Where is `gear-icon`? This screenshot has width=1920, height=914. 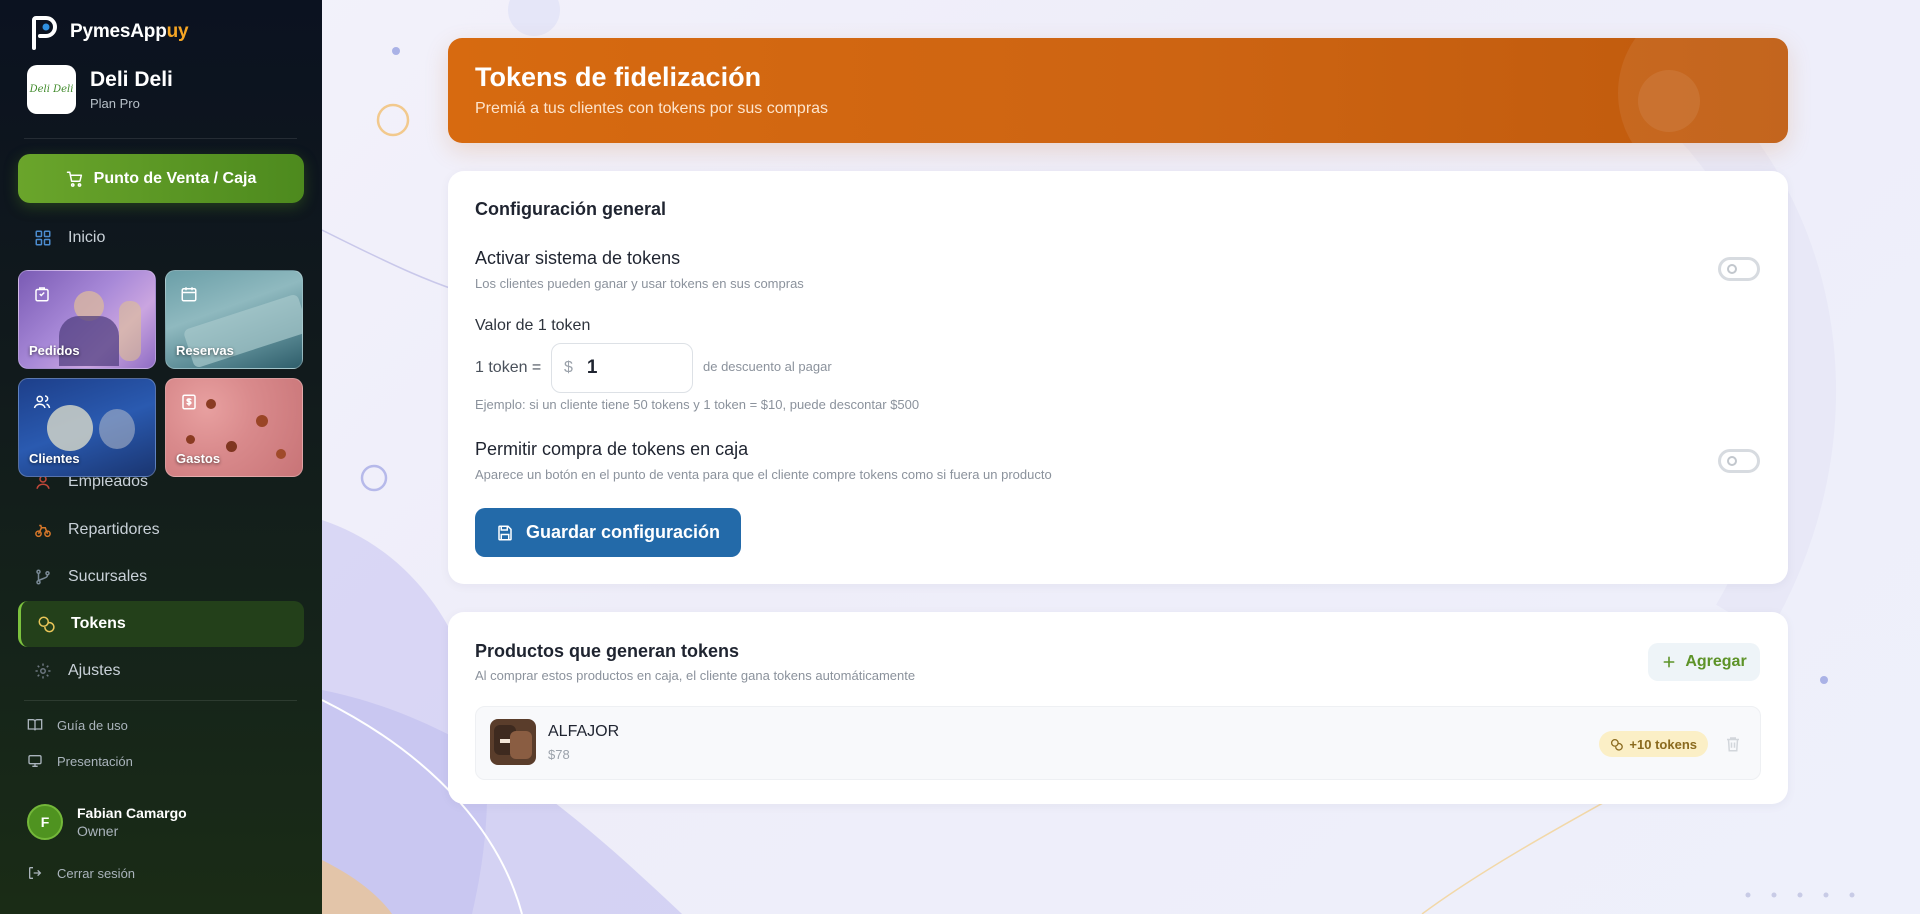 gear-icon is located at coordinates (43, 671).